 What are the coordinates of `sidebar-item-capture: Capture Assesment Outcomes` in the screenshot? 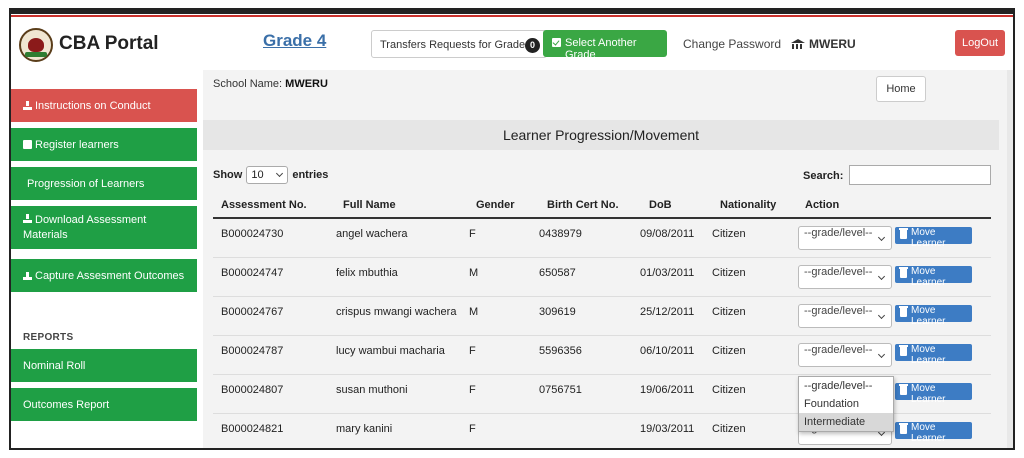 It's located at (104, 275).